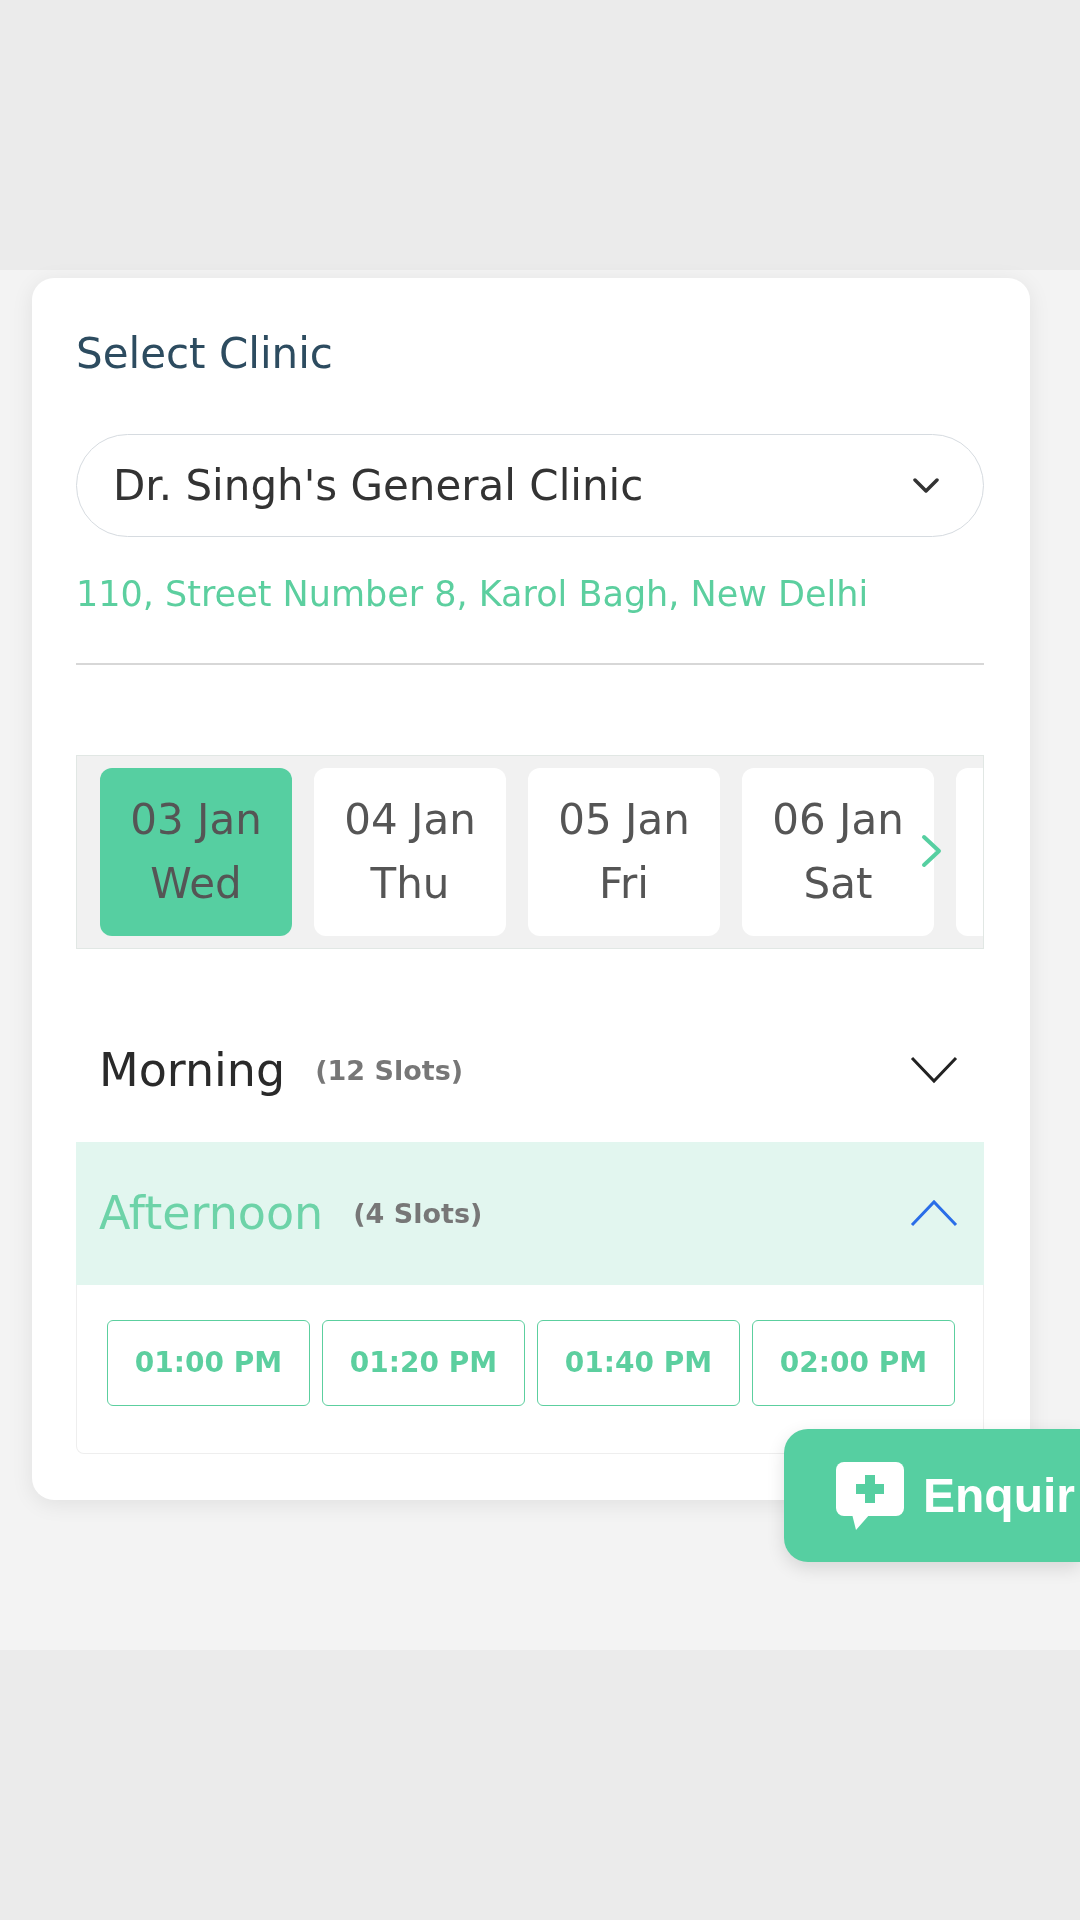 The image size is (1080, 1920). I want to click on chevron-up-icon, so click(934, 1213).